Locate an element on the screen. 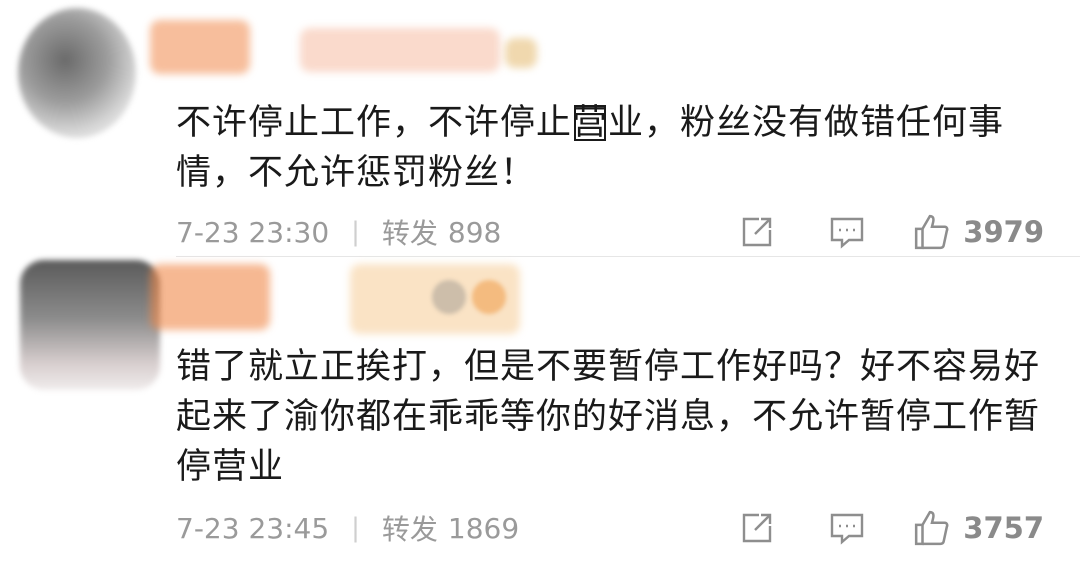  divider is located at coordinates (628, 256).